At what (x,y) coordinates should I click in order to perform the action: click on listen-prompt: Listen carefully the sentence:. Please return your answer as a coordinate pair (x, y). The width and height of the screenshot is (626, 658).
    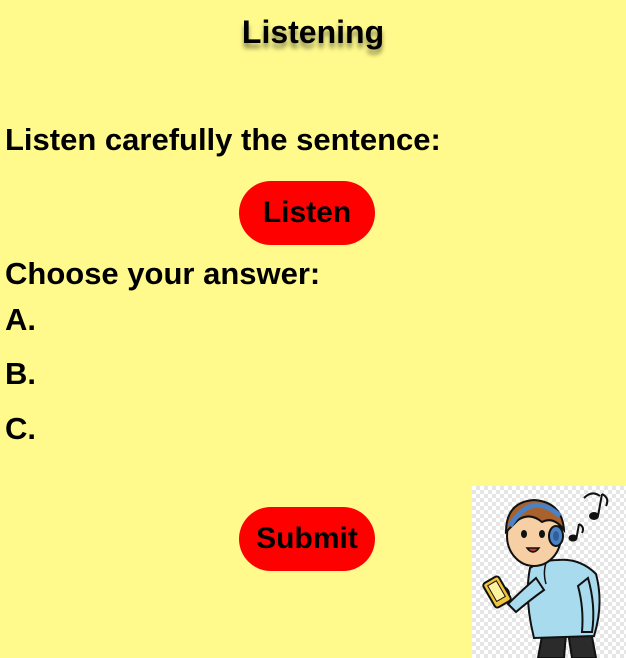
    Looking at the image, I should click on (223, 139).